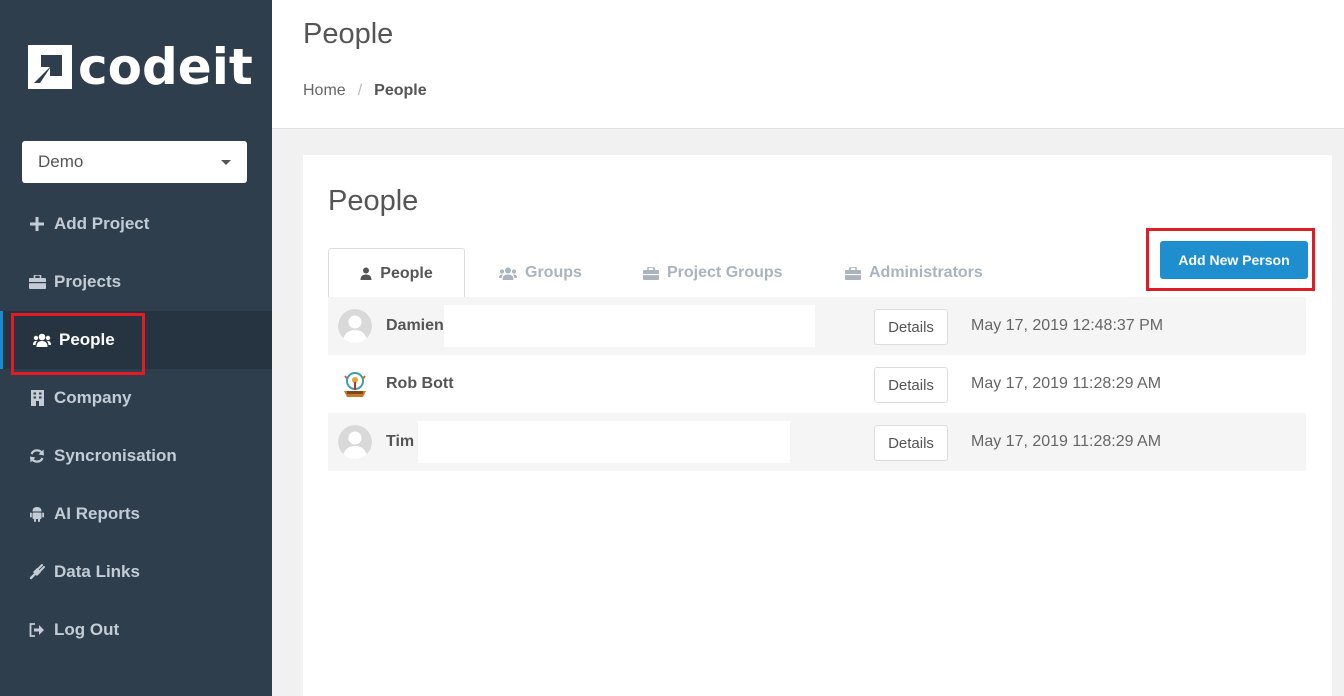 The image size is (1344, 696). Describe the element at coordinates (37, 224) in the screenshot. I see `plus-icon` at that location.